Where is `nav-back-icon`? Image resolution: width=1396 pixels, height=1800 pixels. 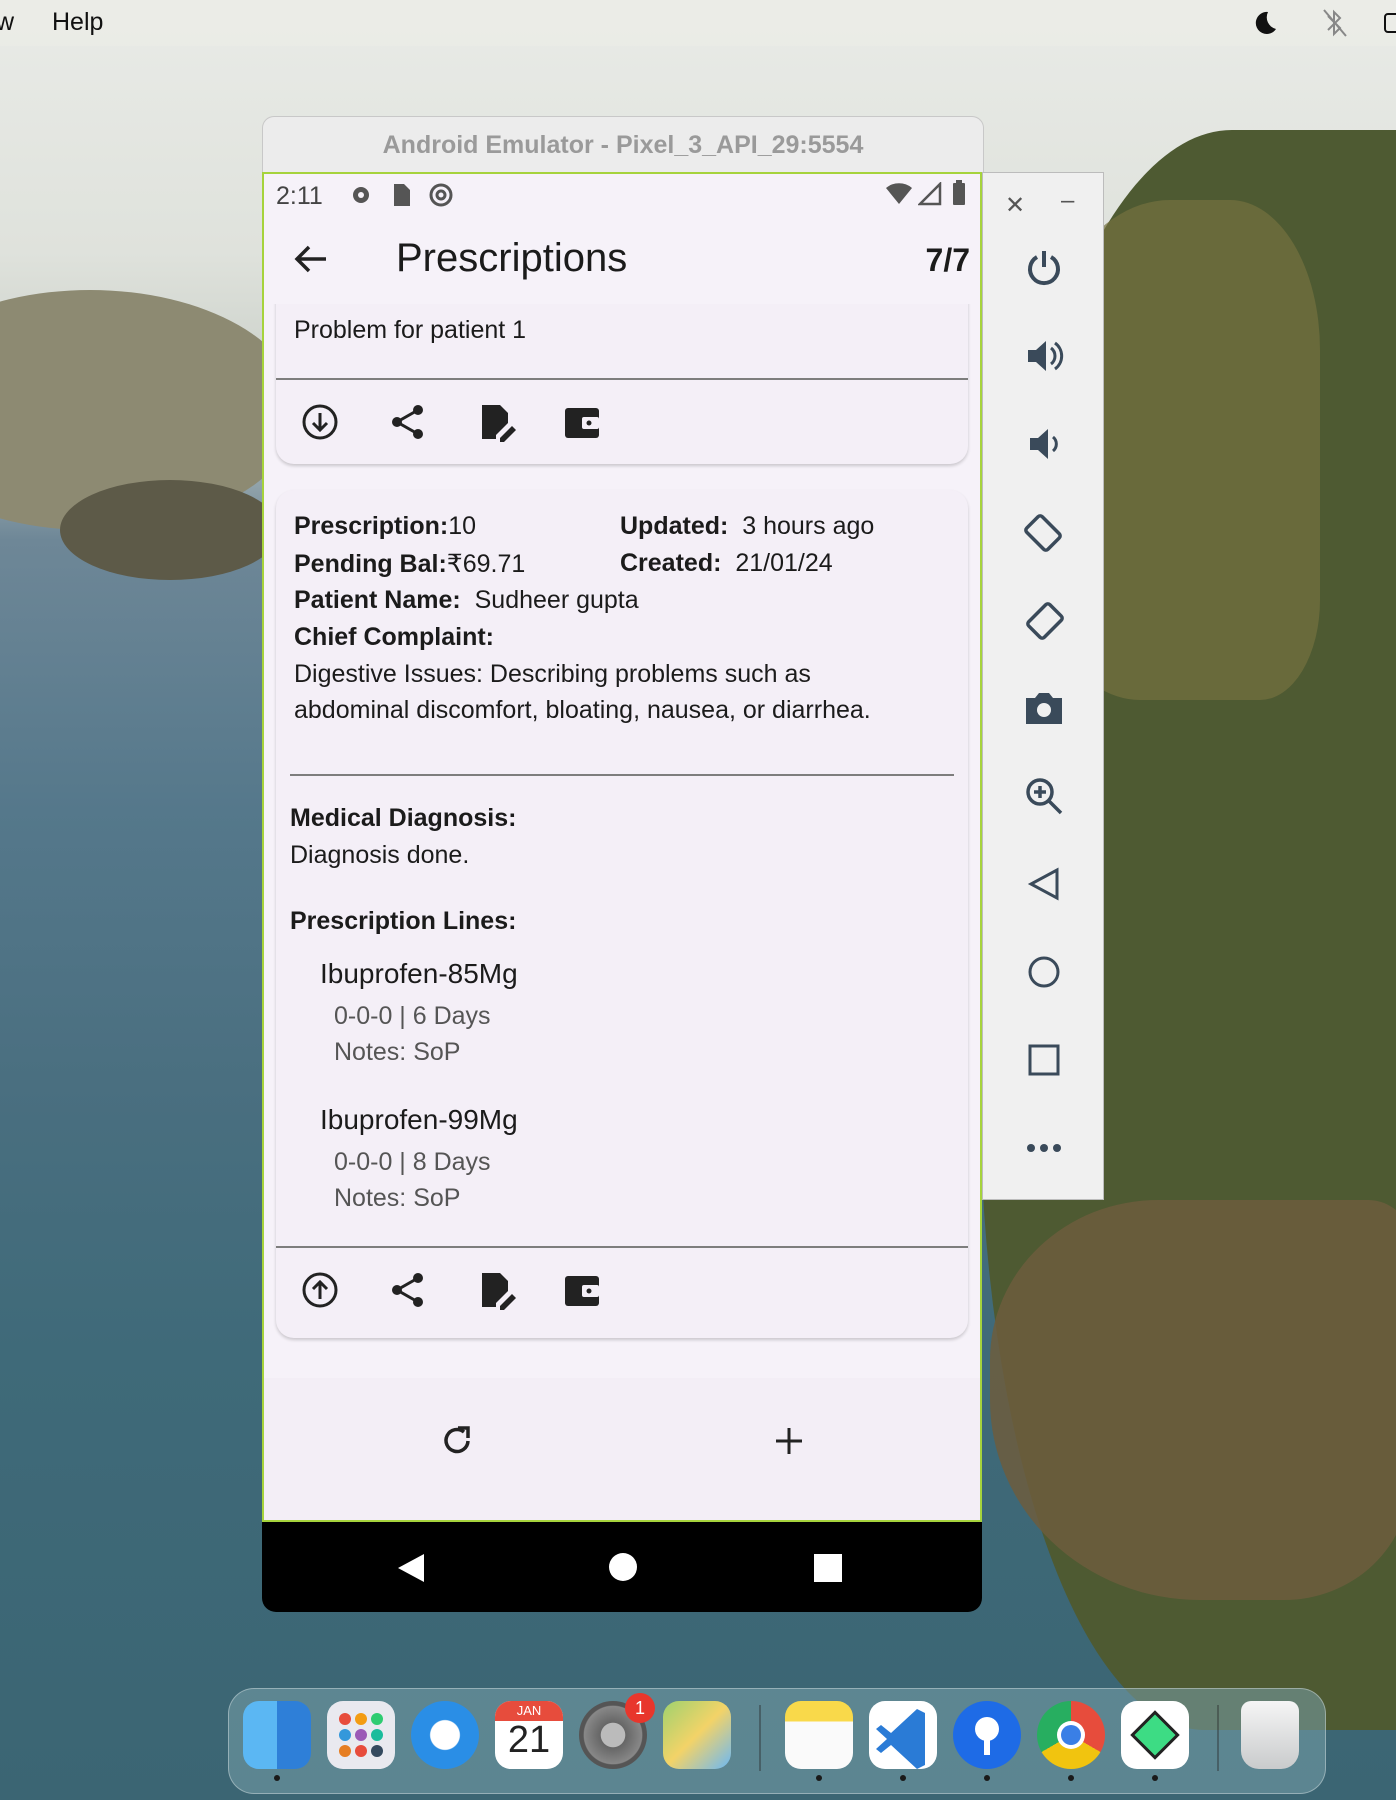
nav-back-icon is located at coordinates (411, 1570).